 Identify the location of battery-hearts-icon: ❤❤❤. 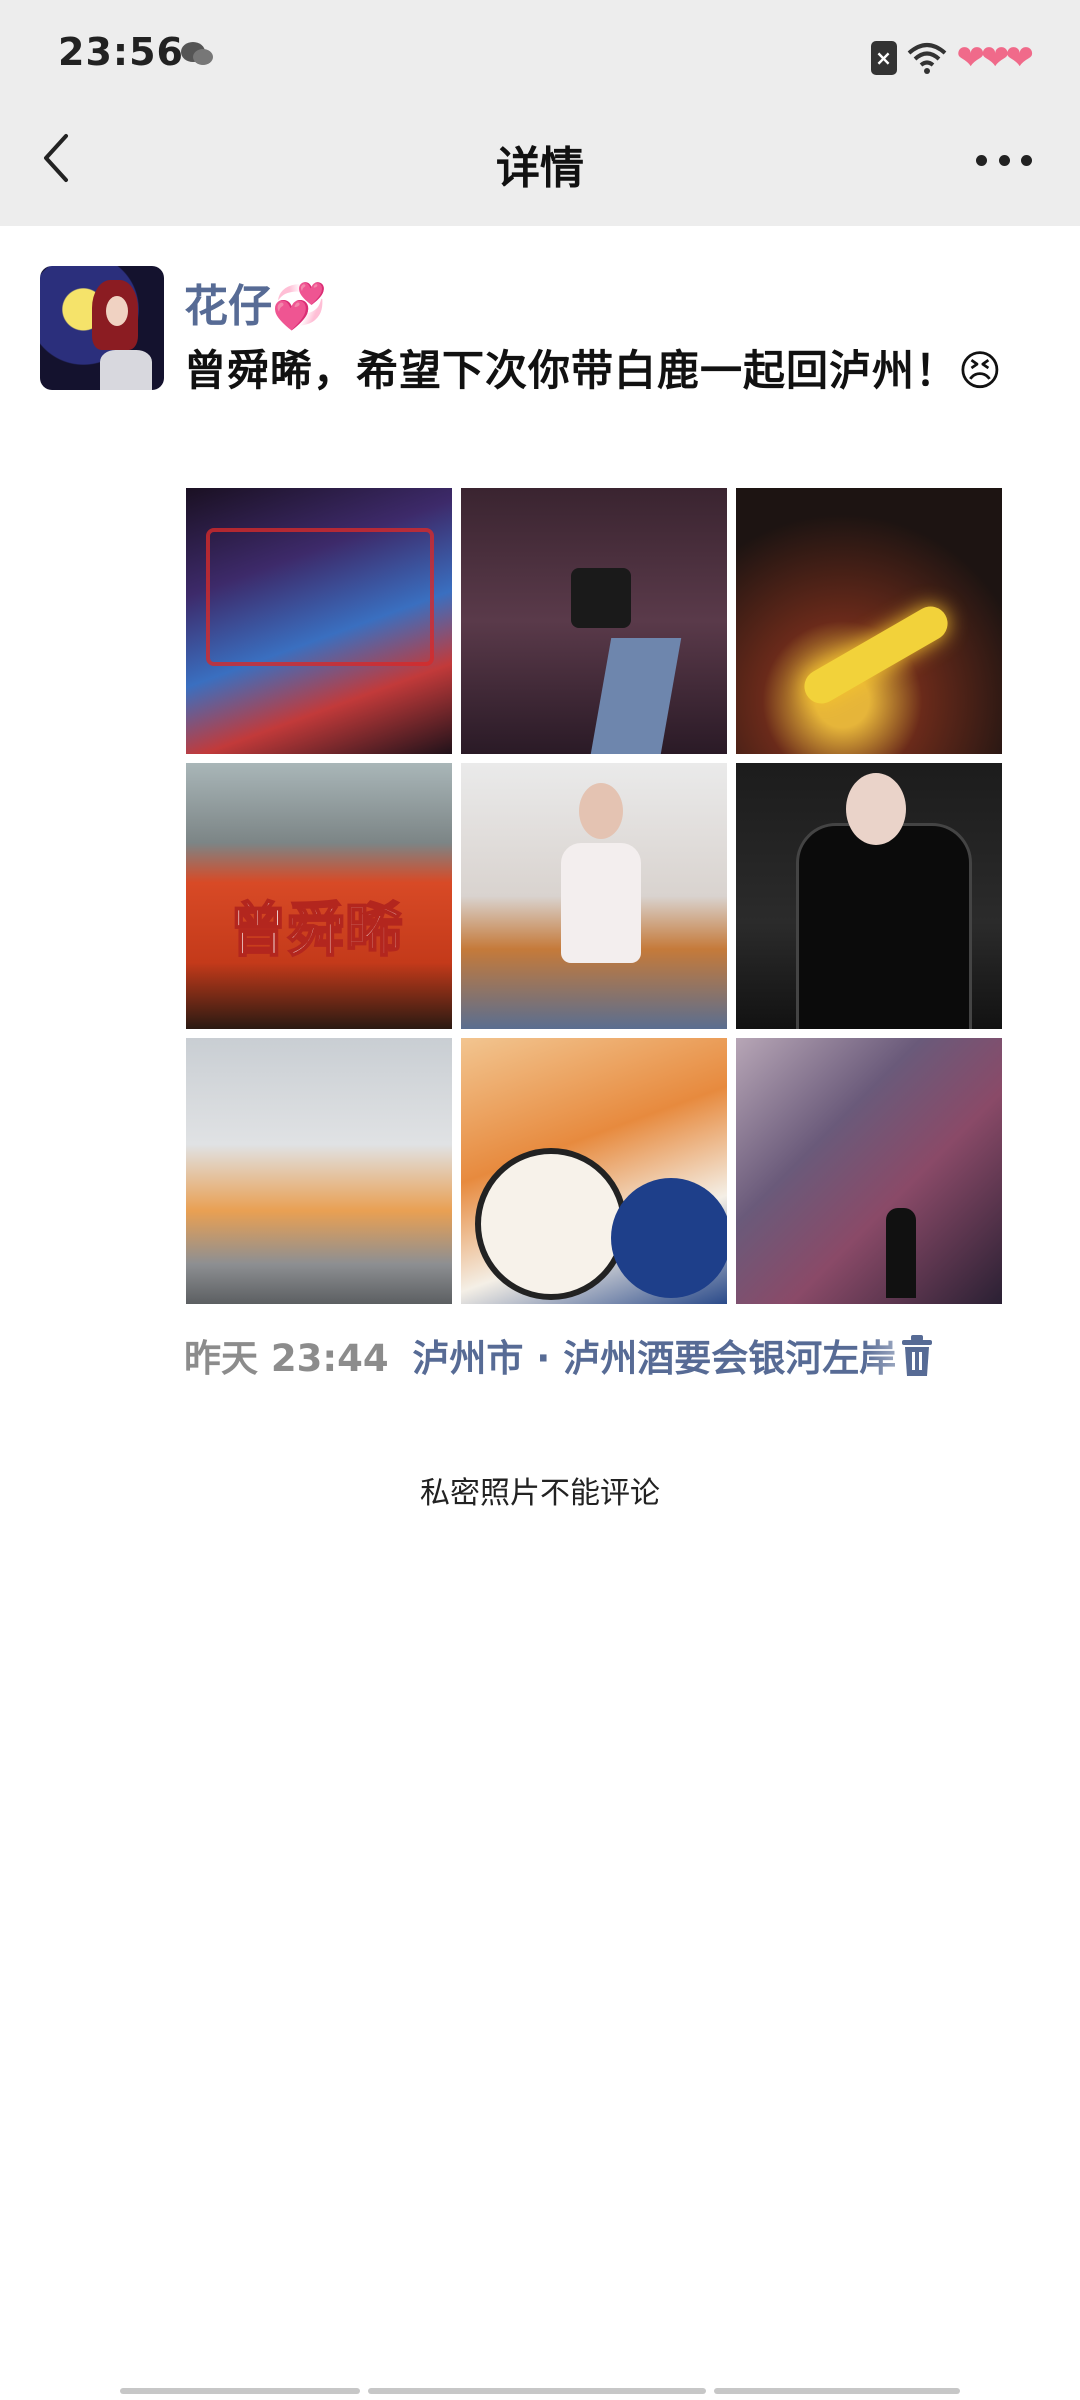
(995, 58).